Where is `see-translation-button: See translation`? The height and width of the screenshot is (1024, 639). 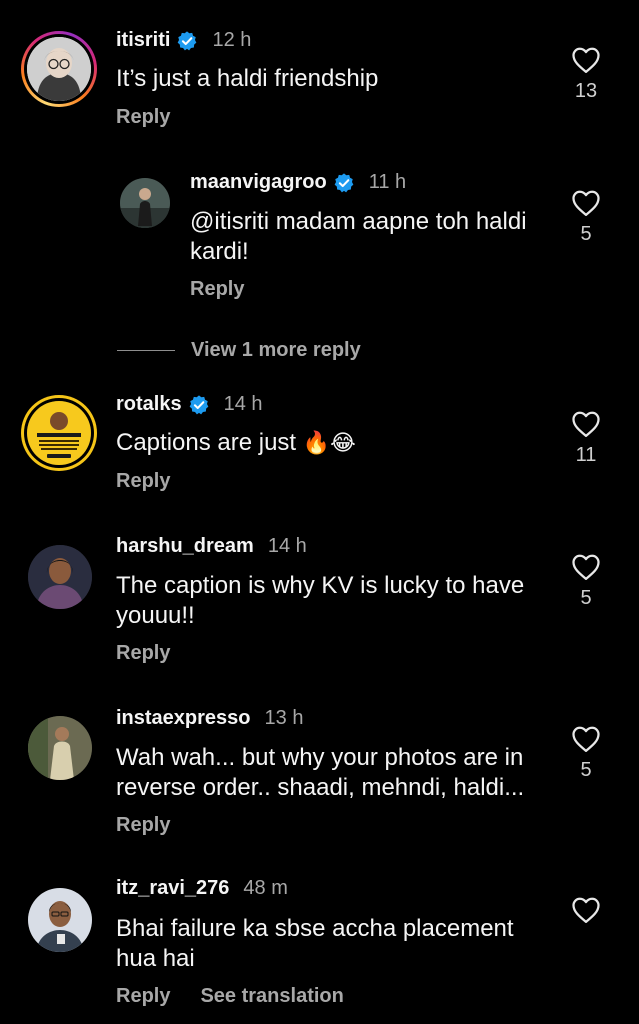 see-translation-button: See translation is located at coordinates (271, 996).